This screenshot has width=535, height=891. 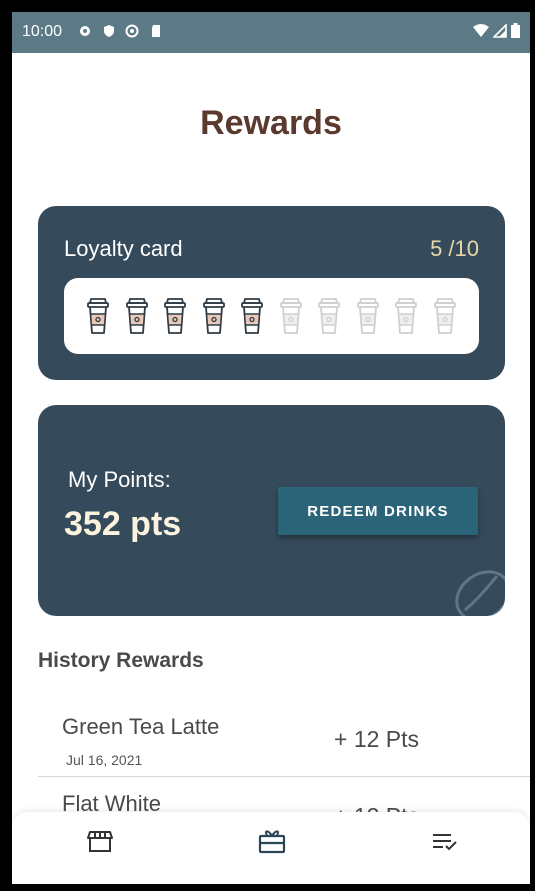 What do you see at coordinates (85, 31) in the screenshot?
I see `settings-icon` at bounding box center [85, 31].